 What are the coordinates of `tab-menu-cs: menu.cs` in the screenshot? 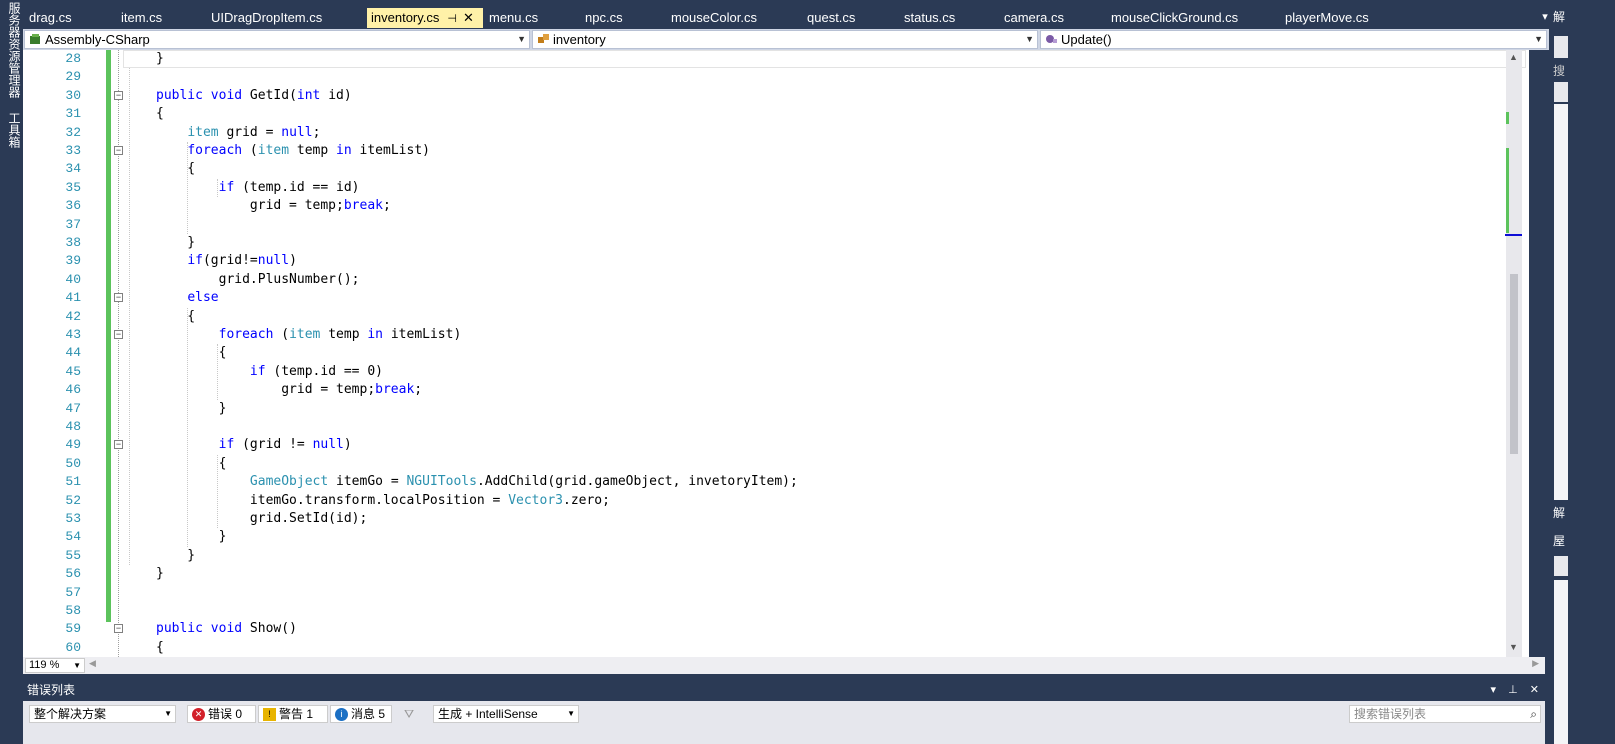 It's located at (531, 18).